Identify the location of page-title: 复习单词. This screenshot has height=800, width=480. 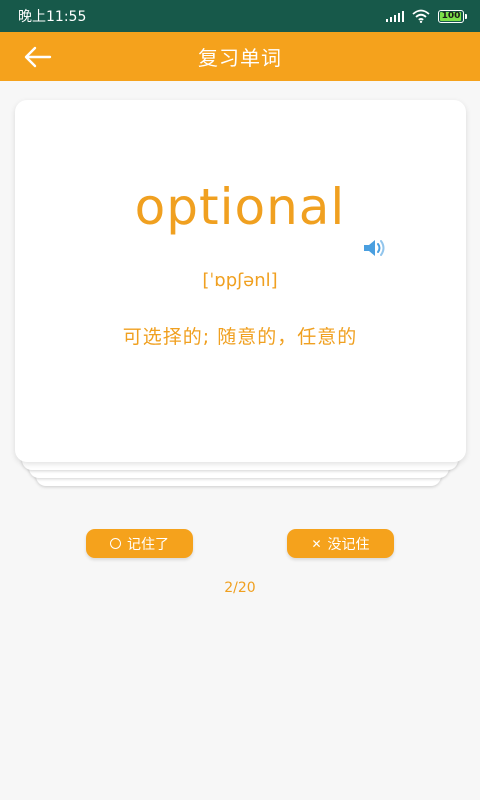
(240, 58).